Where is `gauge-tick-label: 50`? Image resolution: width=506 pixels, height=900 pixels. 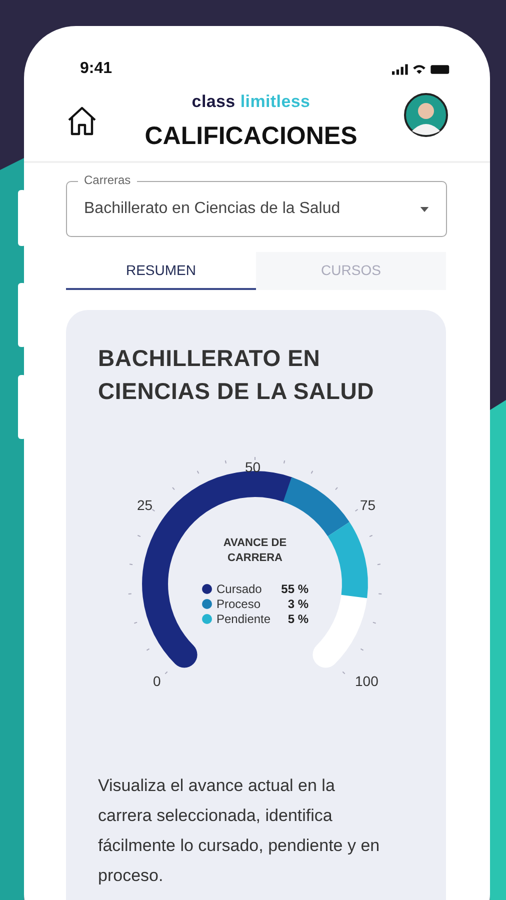 gauge-tick-label: 50 is located at coordinates (253, 467).